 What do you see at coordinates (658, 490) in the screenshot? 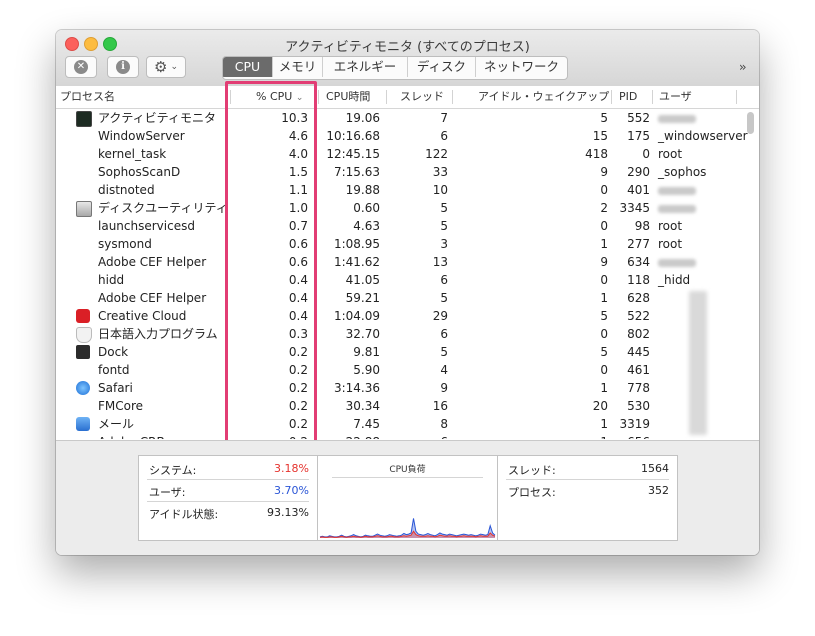
I see `processes-value: 352` at bounding box center [658, 490].